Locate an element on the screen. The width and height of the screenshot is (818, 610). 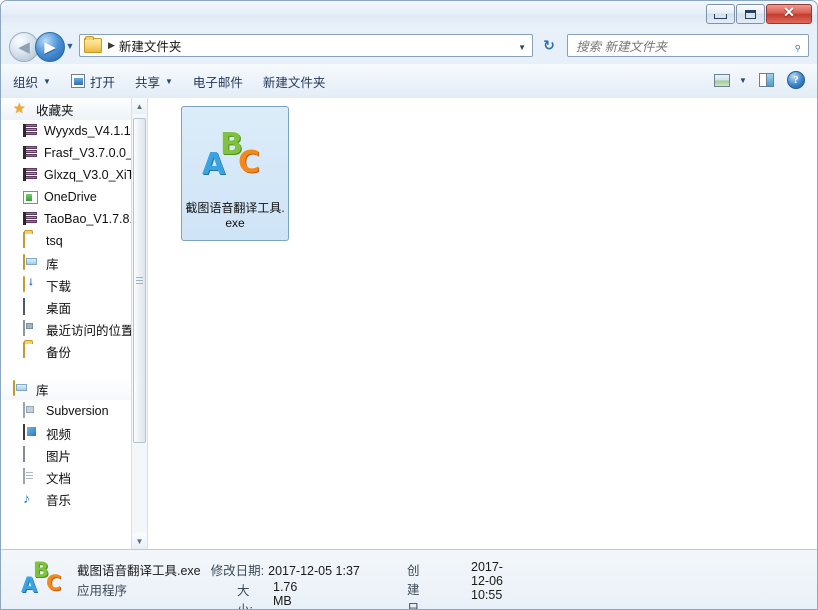
sidebar-item-music: ♪ 音乐 is located at coordinates (74, 499).